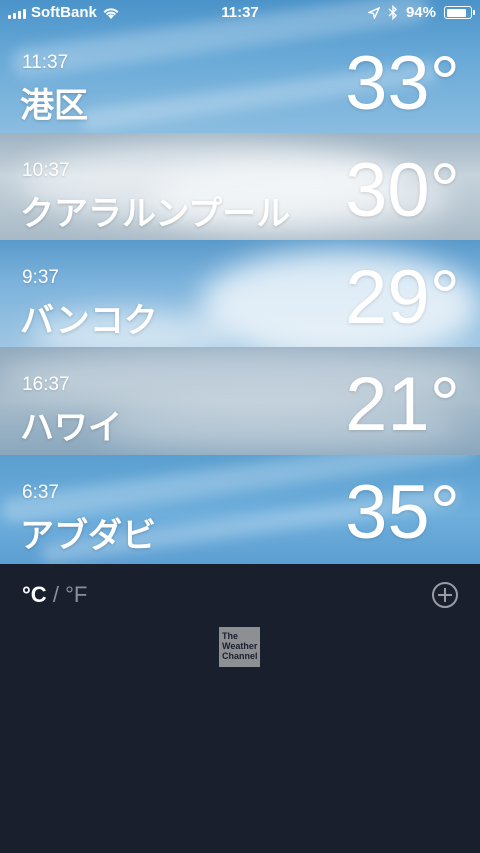 This screenshot has width=480, height=853. I want to click on plus-circle-icon, so click(445, 595).